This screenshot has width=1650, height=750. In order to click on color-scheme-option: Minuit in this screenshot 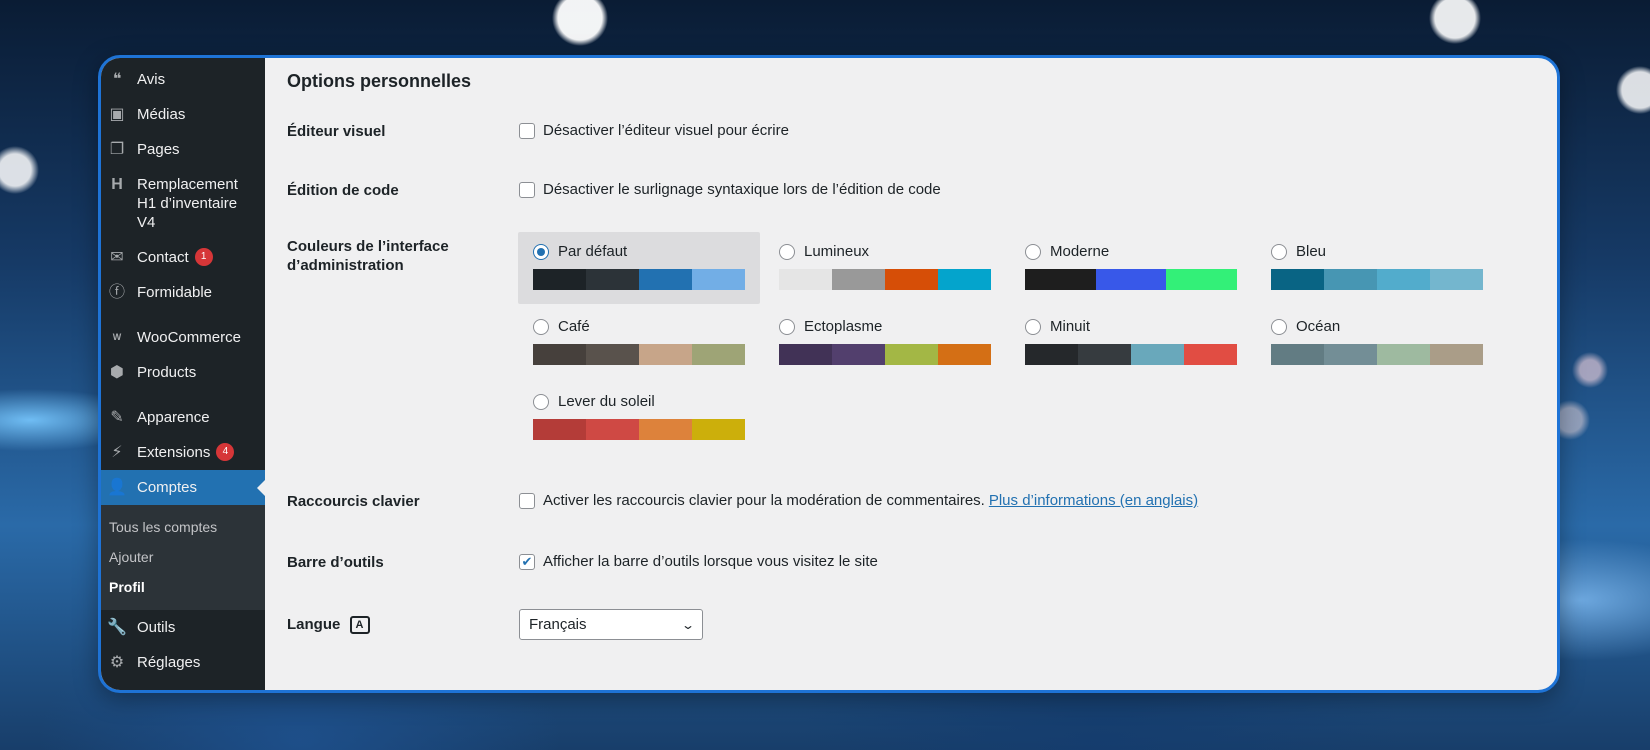, I will do `click(1131, 343)`.